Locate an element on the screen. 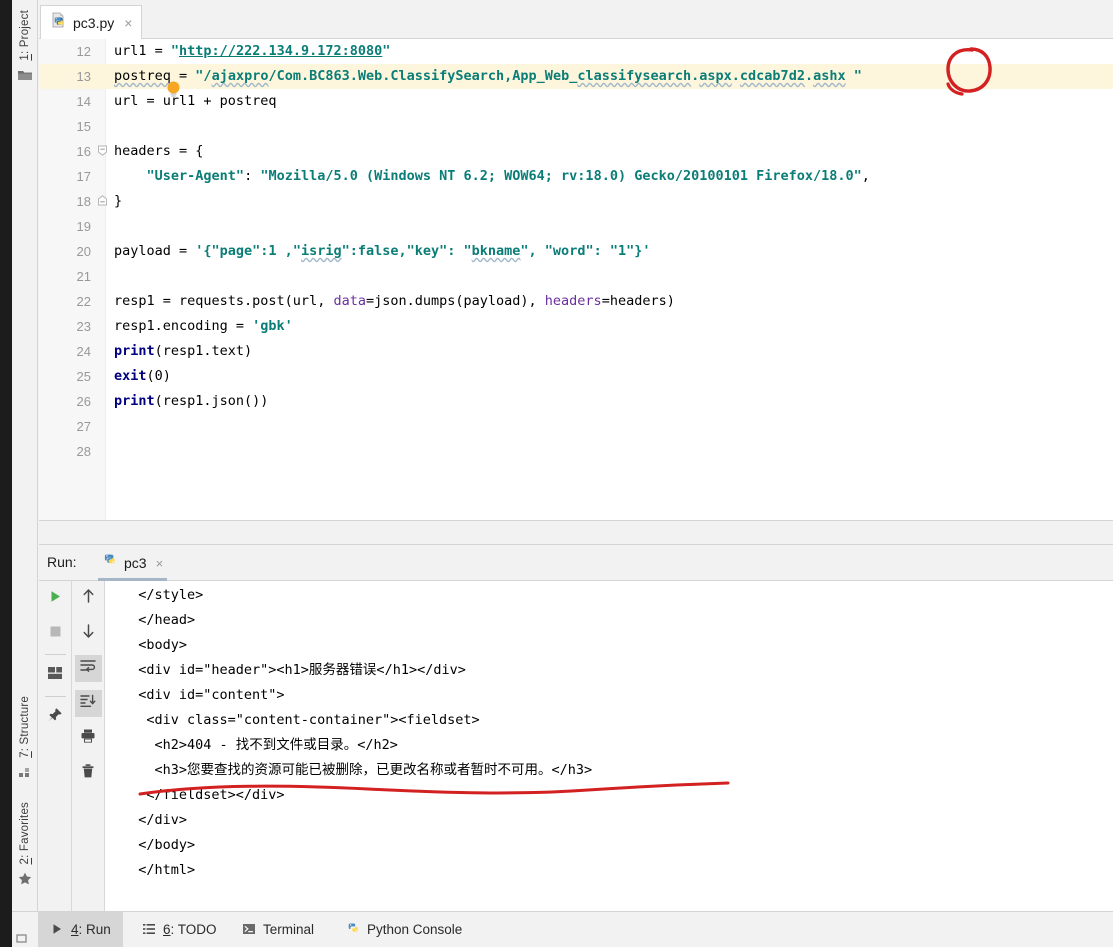 Image resolution: width=1113 pixels, height=947 pixels. line-content: } is located at coordinates (118, 201).